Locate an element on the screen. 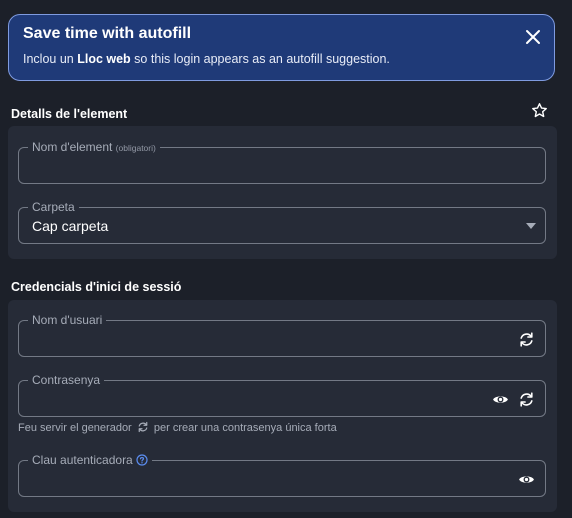 This screenshot has width=572, height=518. generate-username-icon is located at coordinates (526, 339).